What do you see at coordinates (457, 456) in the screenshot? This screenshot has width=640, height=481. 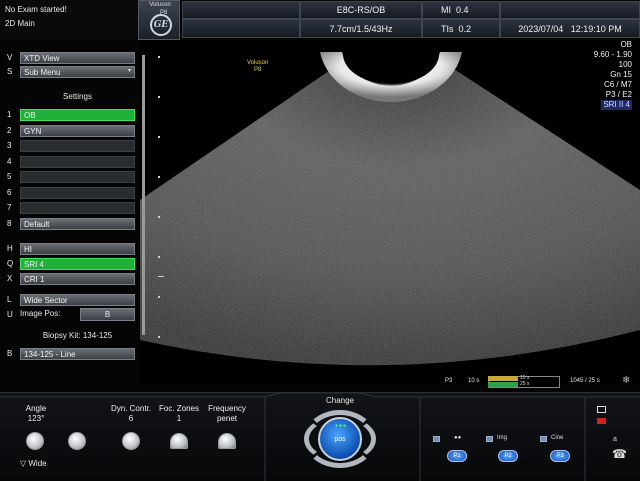 I see `p1-button: P1` at bounding box center [457, 456].